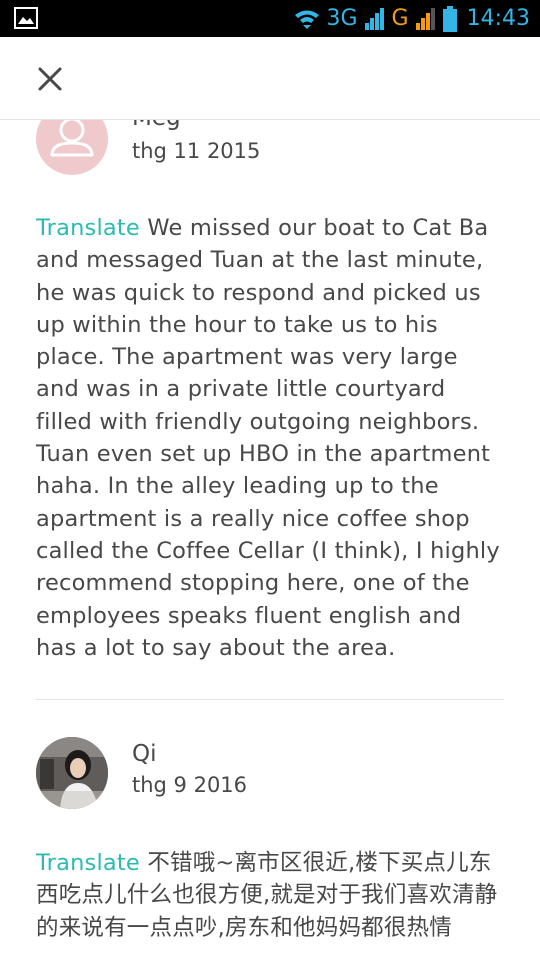  I want to click on status-icons: 3G G 14:43, so click(412, 19).